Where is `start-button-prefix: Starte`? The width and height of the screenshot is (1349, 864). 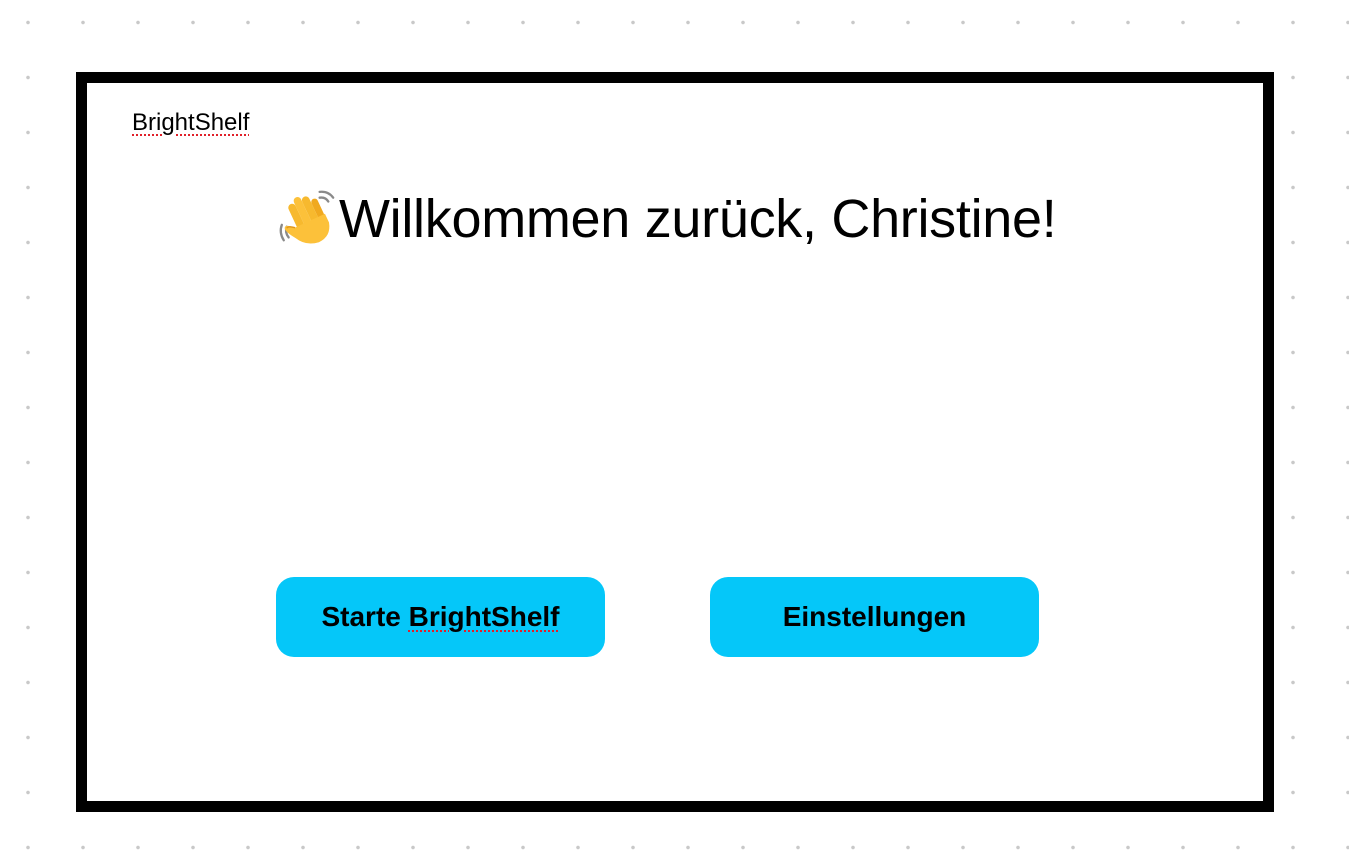
start-button-prefix: Starte is located at coordinates (365, 616).